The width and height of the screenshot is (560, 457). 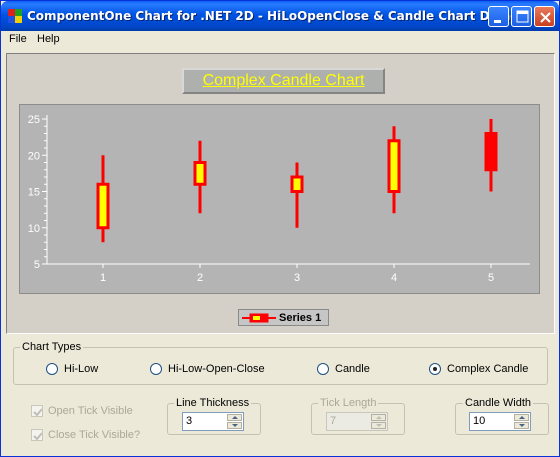 What do you see at coordinates (479, 421) in the screenshot?
I see `candle-width-value: 10` at bounding box center [479, 421].